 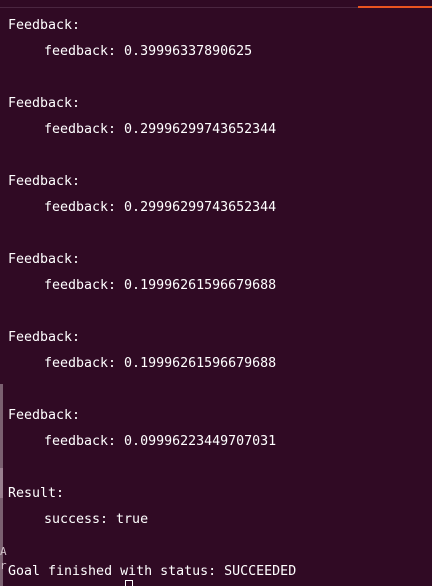 I want to click on active-tab-indicator, so click(x=395, y=7).